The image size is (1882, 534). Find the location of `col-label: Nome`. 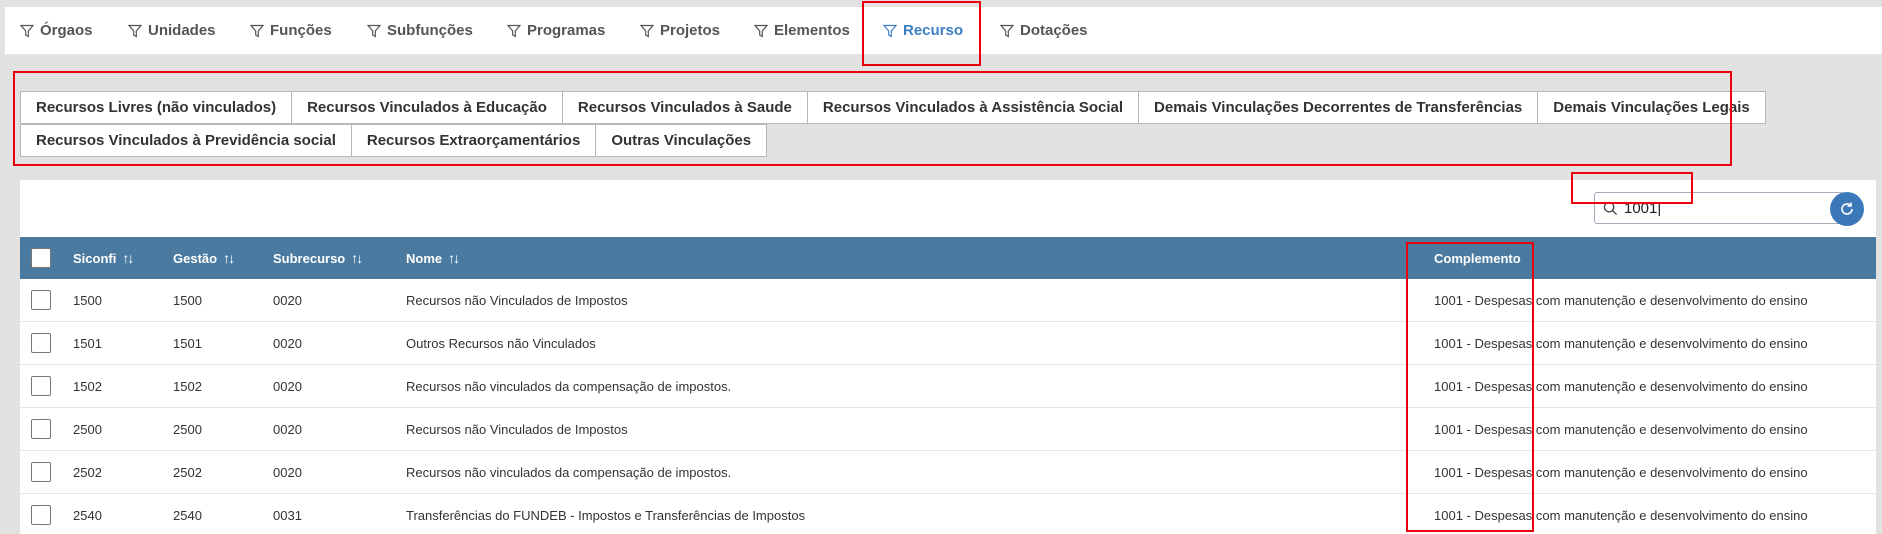

col-label: Nome is located at coordinates (424, 258).